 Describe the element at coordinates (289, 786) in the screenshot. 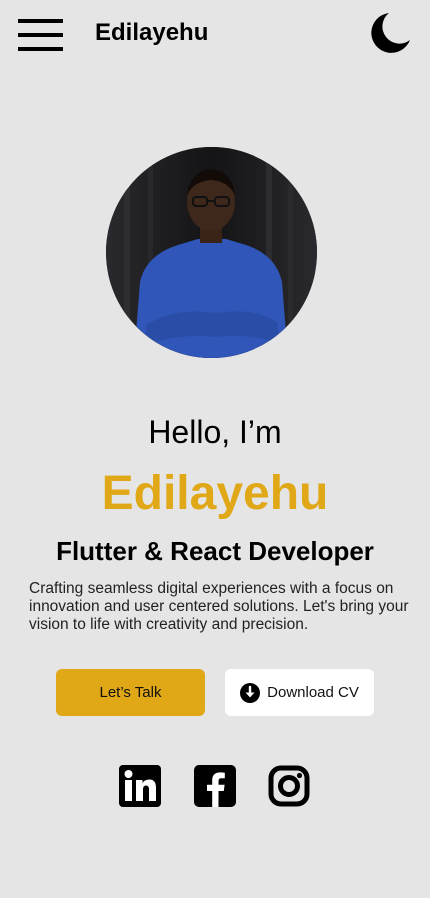

I see `instagram-icon` at that location.